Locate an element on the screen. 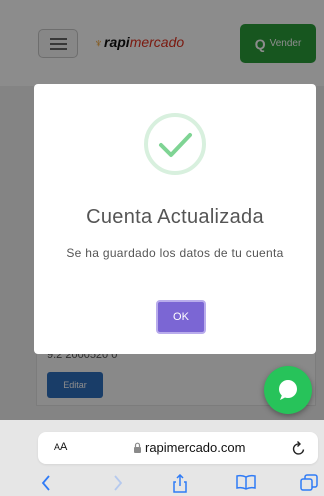  chat-button is located at coordinates (288, 390).